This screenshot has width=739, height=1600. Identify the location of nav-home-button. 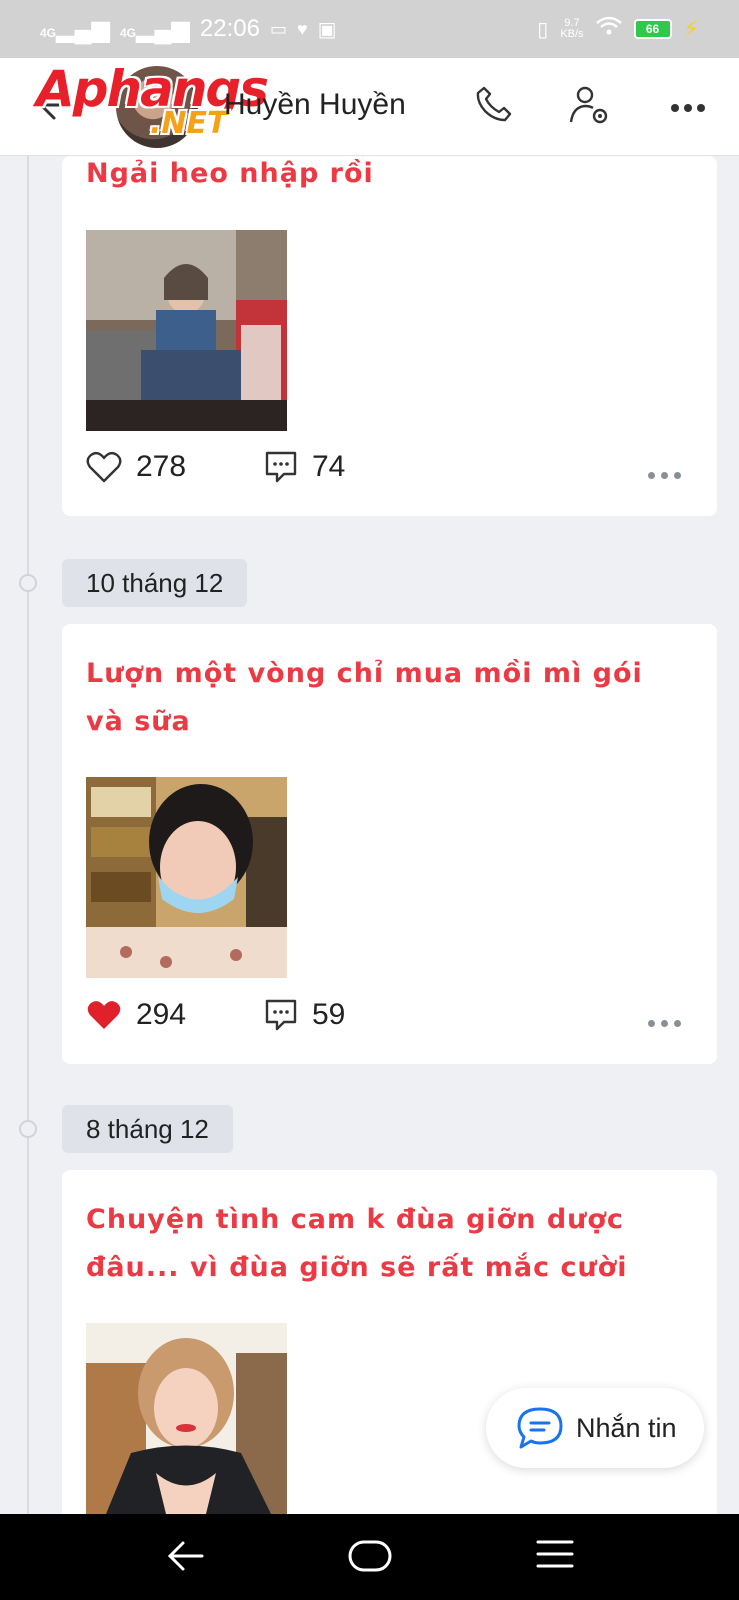
(370, 1558).